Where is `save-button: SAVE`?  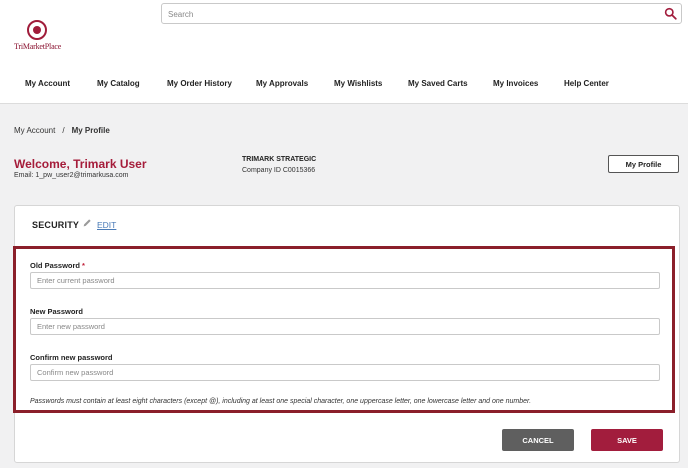
save-button: SAVE is located at coordinates (627, 440).